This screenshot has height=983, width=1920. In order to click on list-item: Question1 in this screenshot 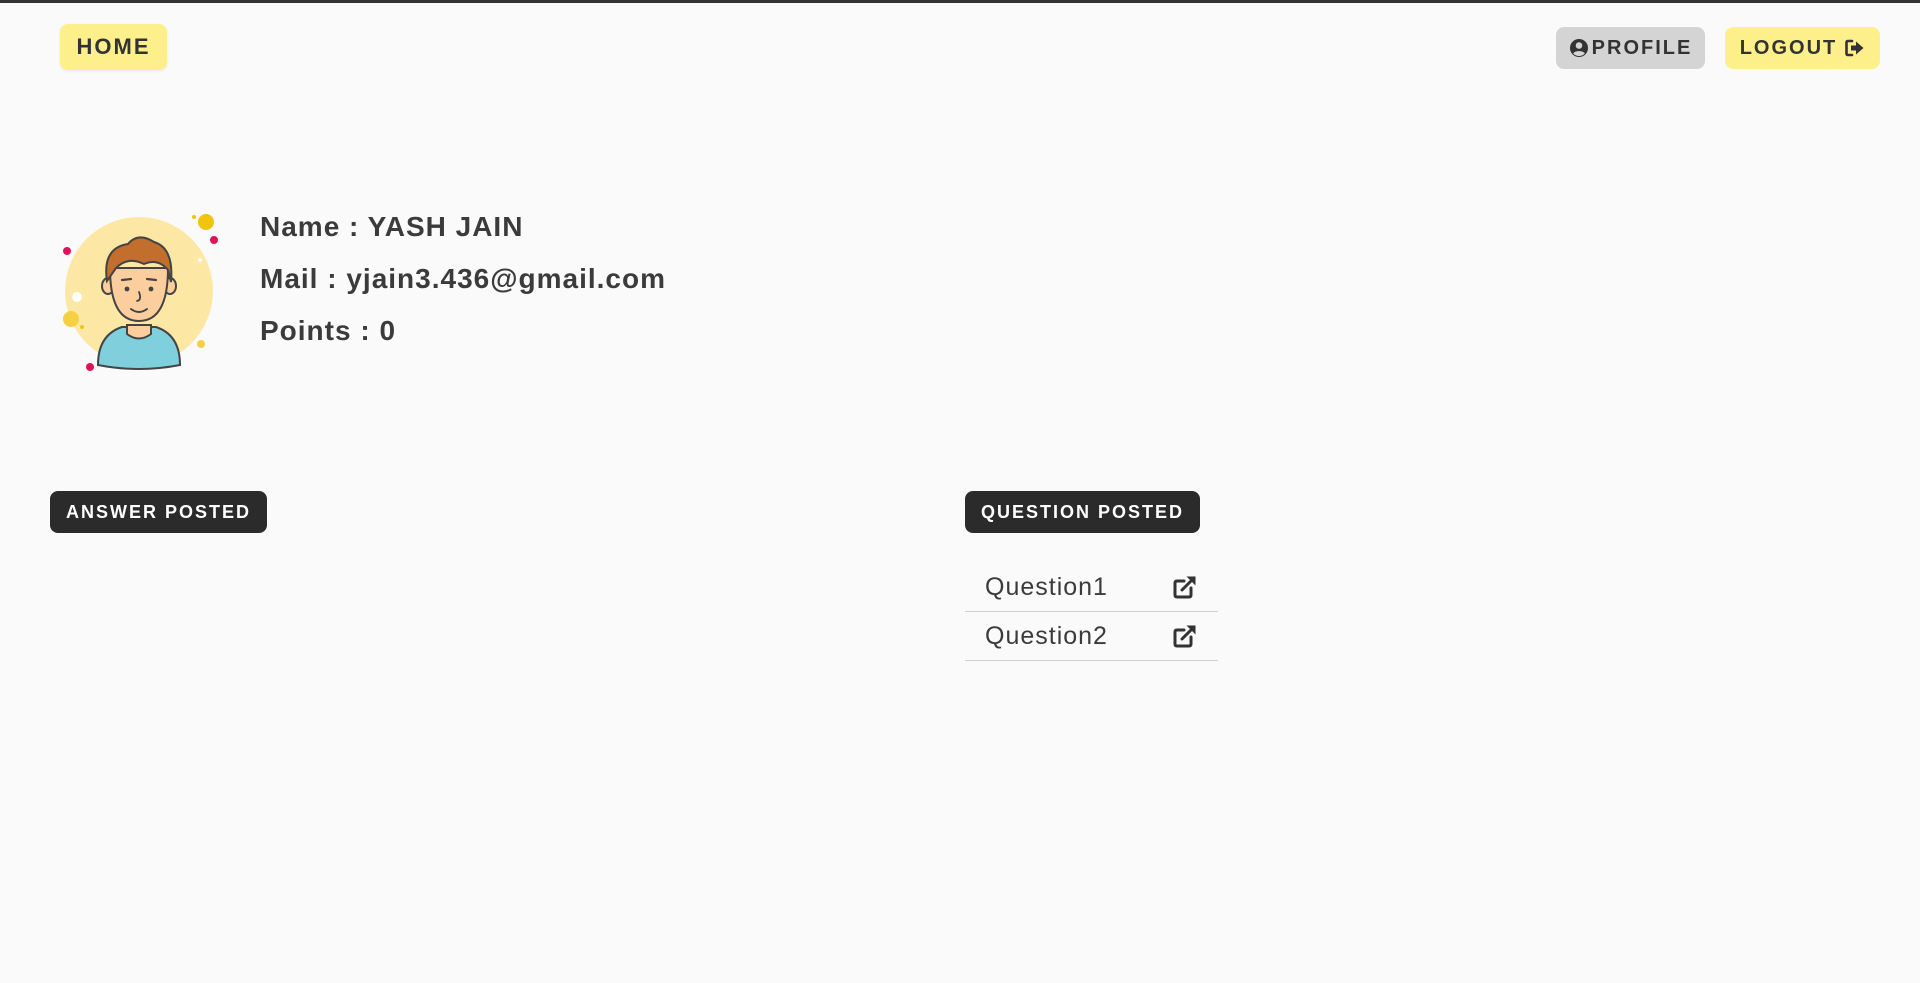, I will do `click(1091, 587)`.